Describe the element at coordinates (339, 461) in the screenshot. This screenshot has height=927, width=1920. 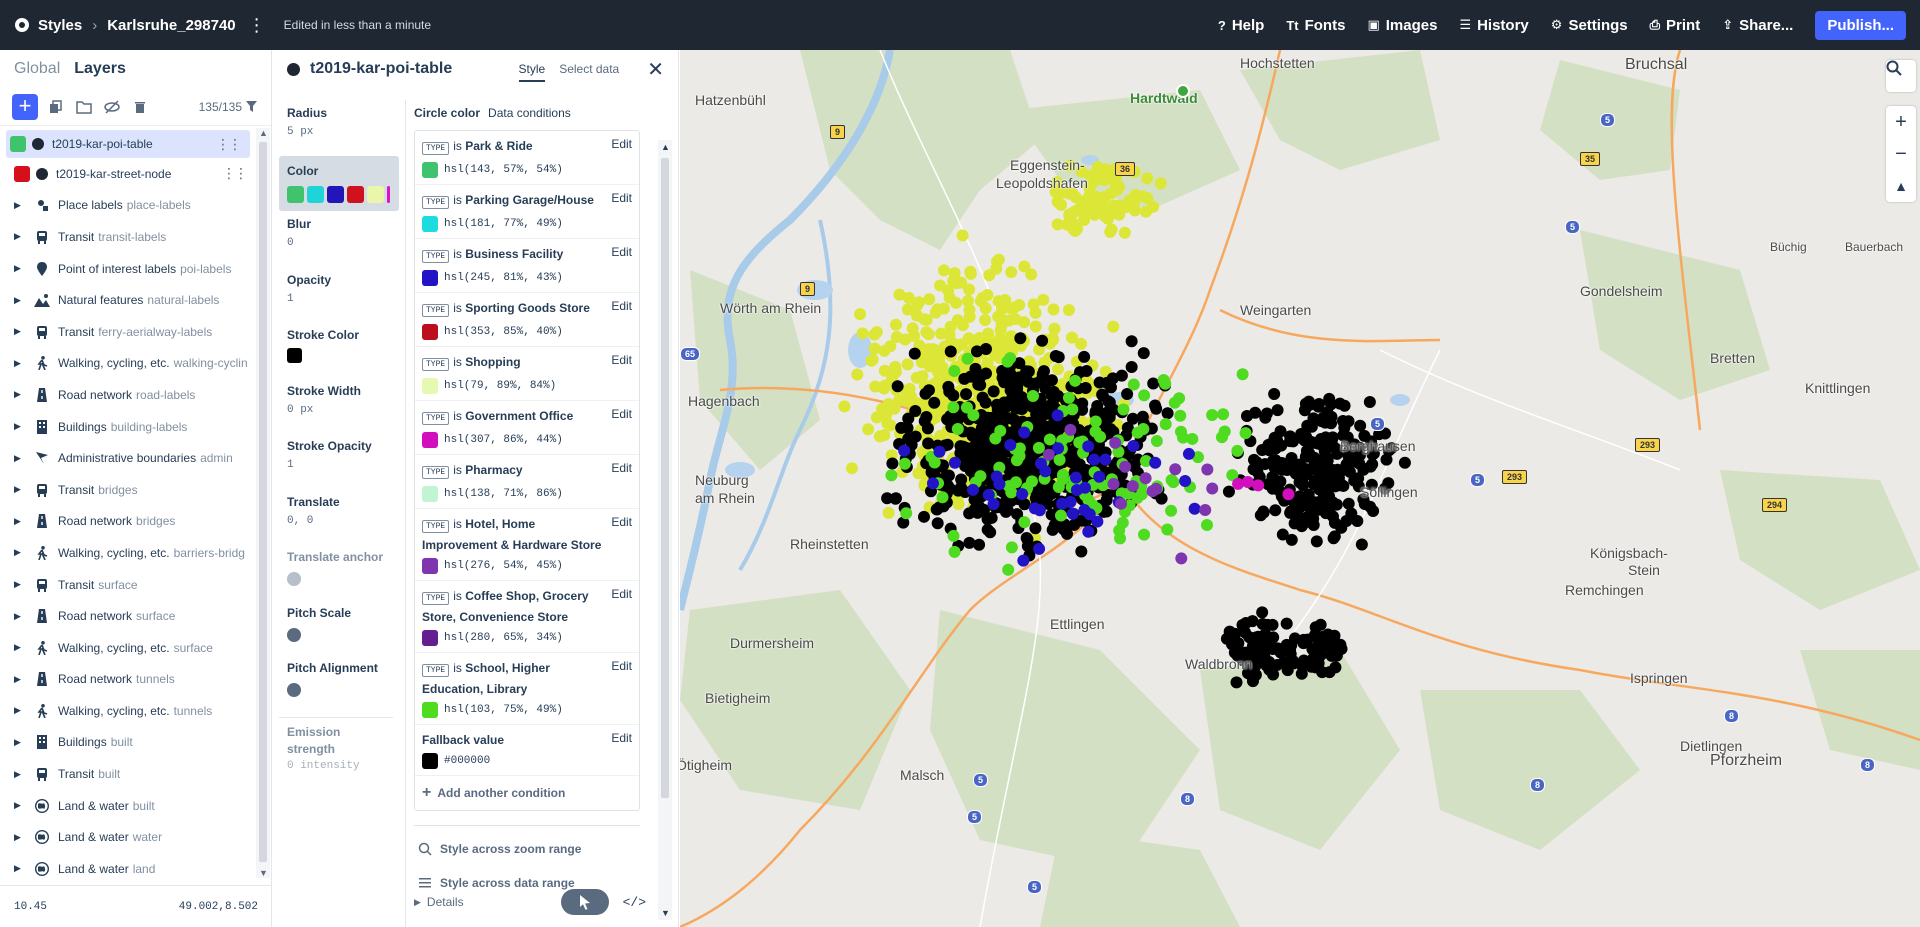
I see `prop-stroke-opacity: Stroke Opacity 1` at that location.